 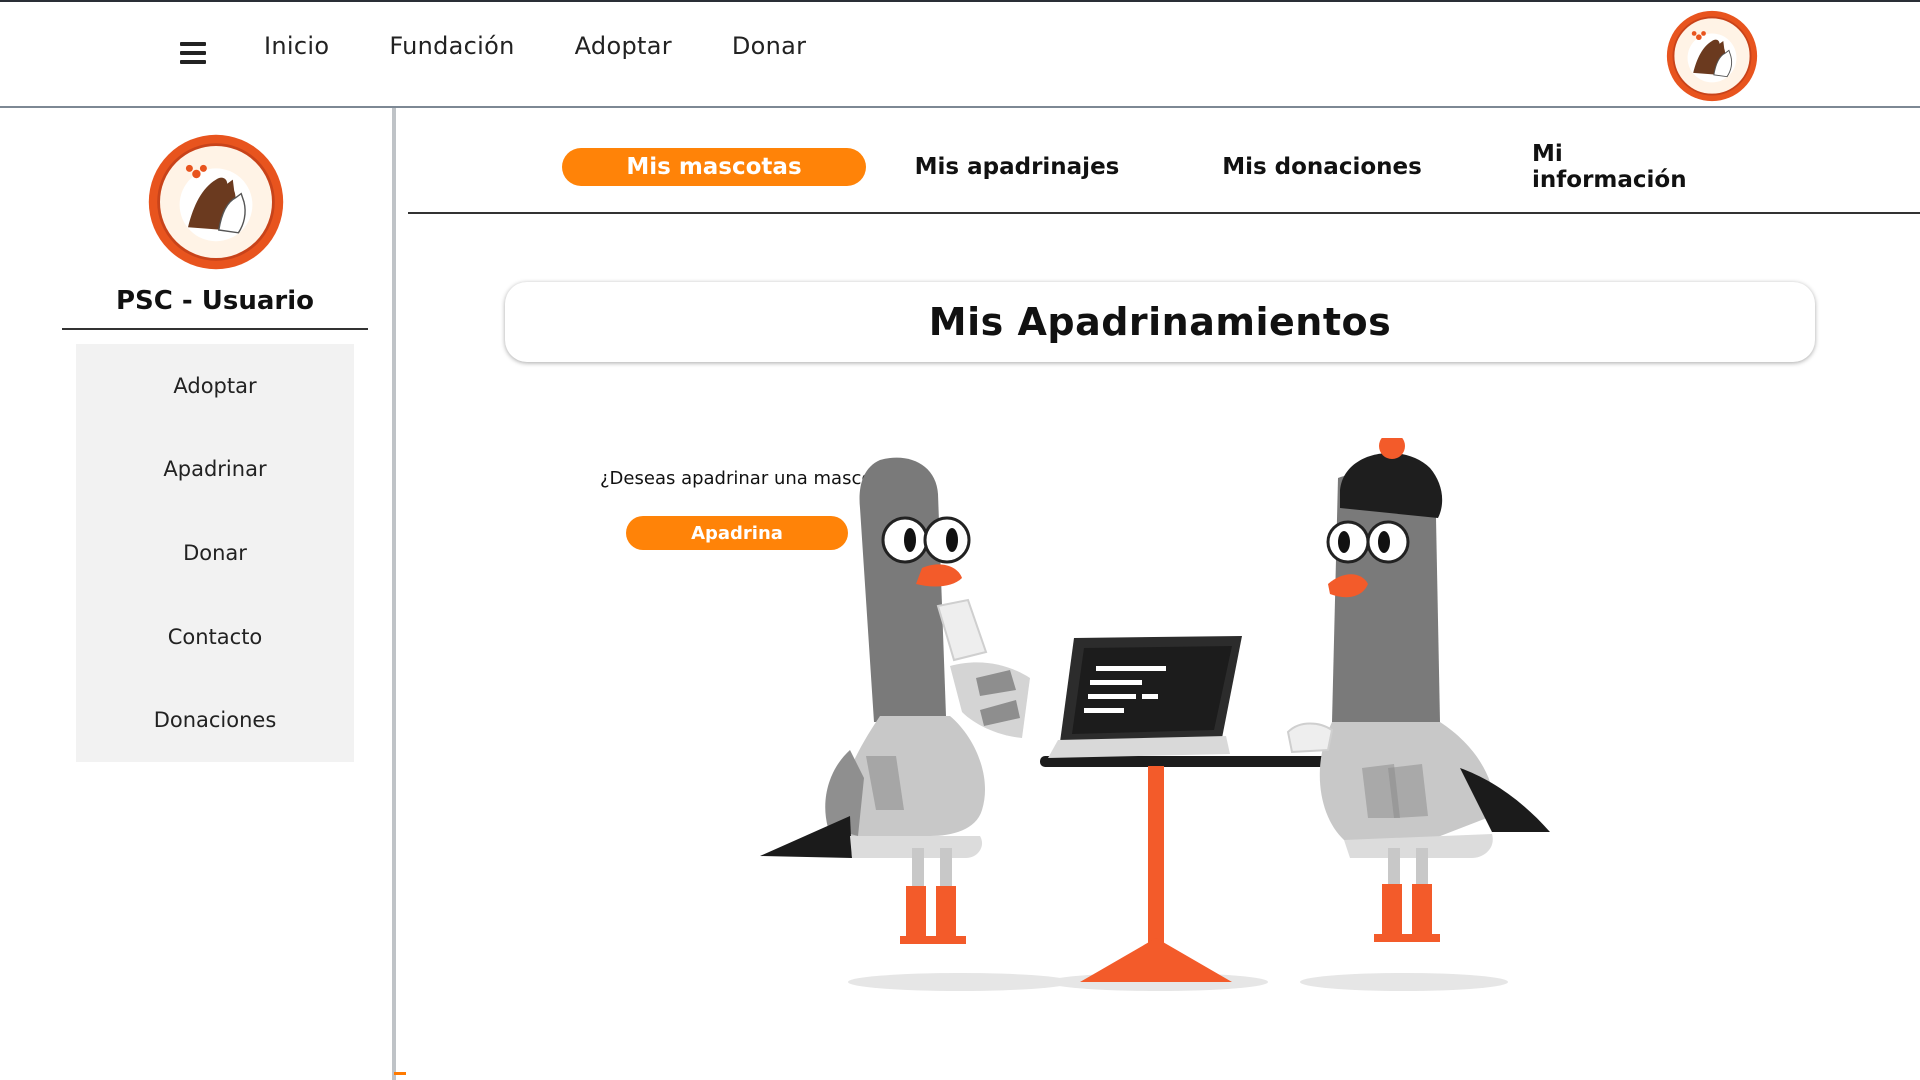 What do you see at coordinates (193, 53) in the screenshot?
I see `hamburger-icon` at bounding box center [193, 53].